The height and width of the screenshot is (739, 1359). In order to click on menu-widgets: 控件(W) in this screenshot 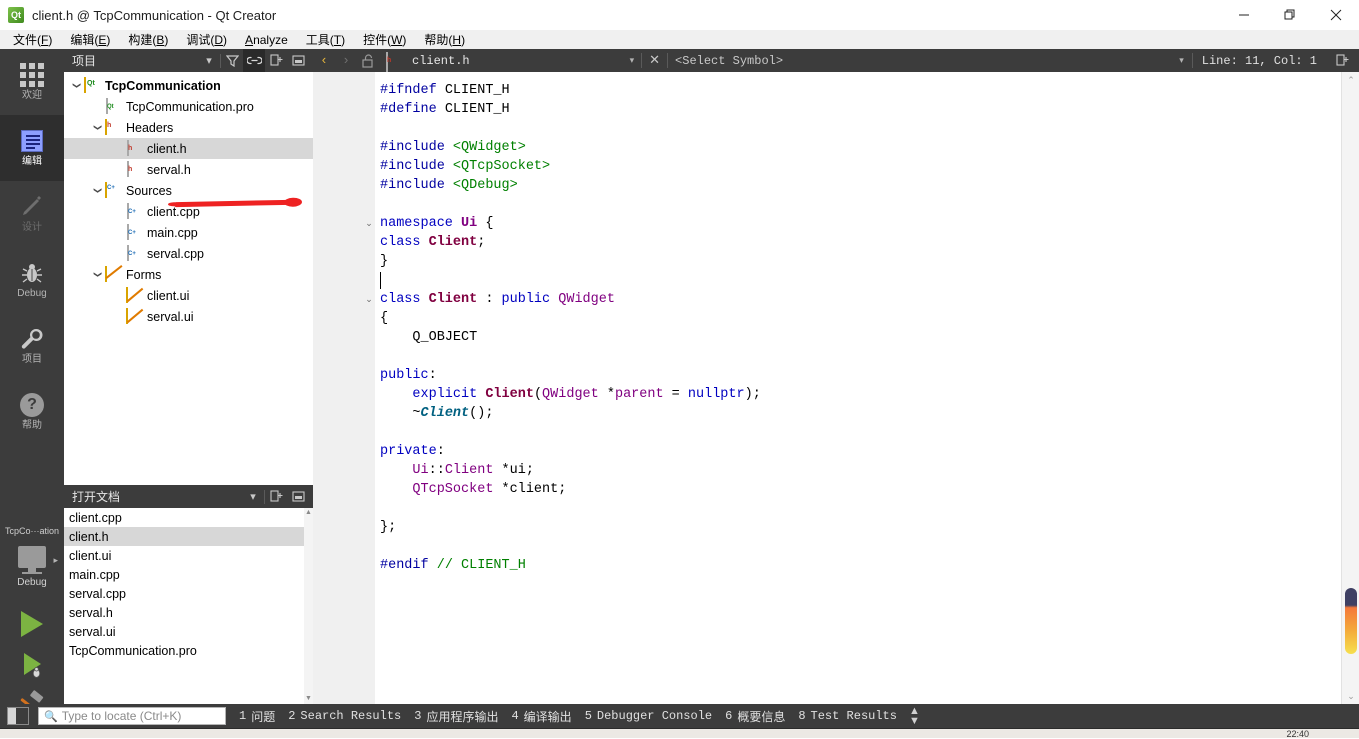, I will do `click(384, 40)`.